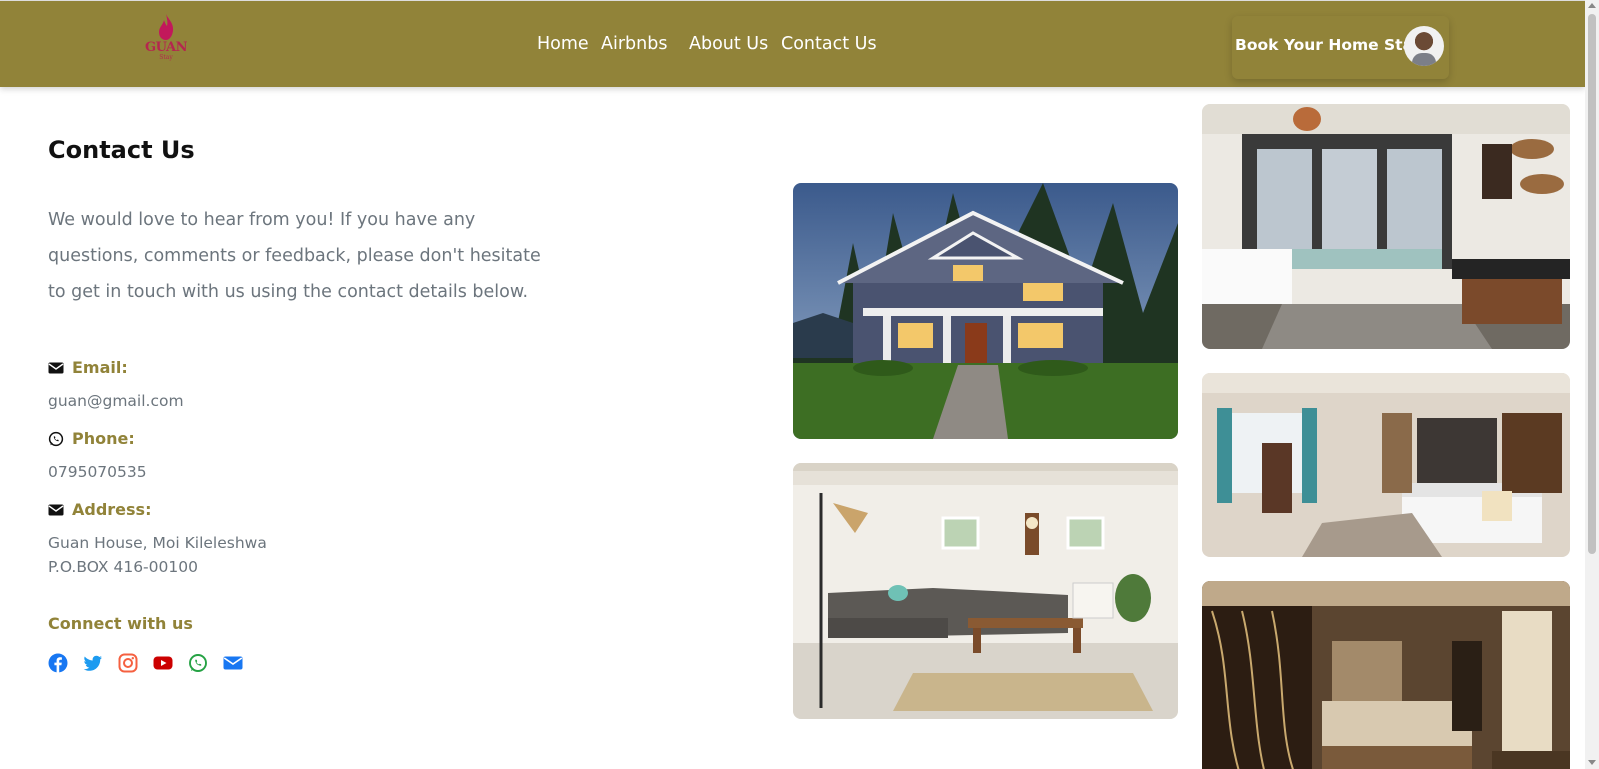  I want to click on instagram-icon, so click(128, 663).